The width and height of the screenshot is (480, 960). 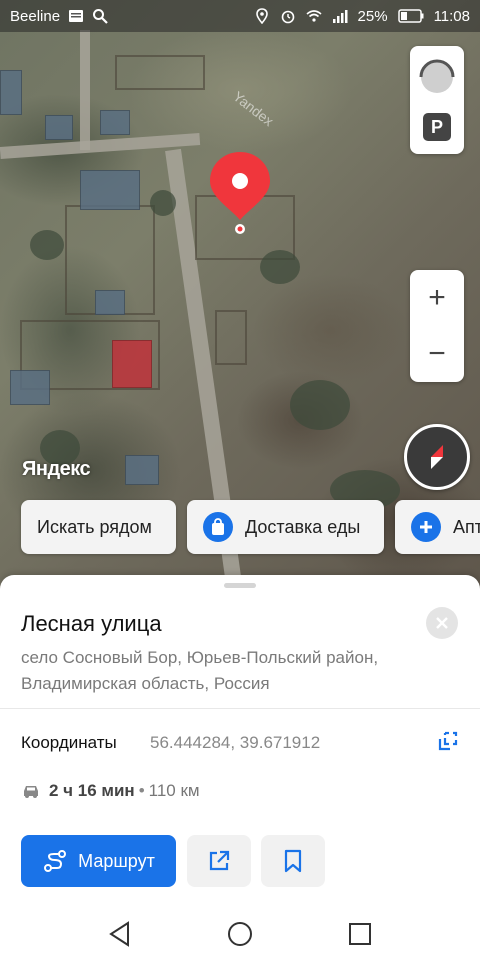 What do you see at coordinates (287, 17) in the screenshot?
I see `alarm-icon` at bounding box center [287, 17].